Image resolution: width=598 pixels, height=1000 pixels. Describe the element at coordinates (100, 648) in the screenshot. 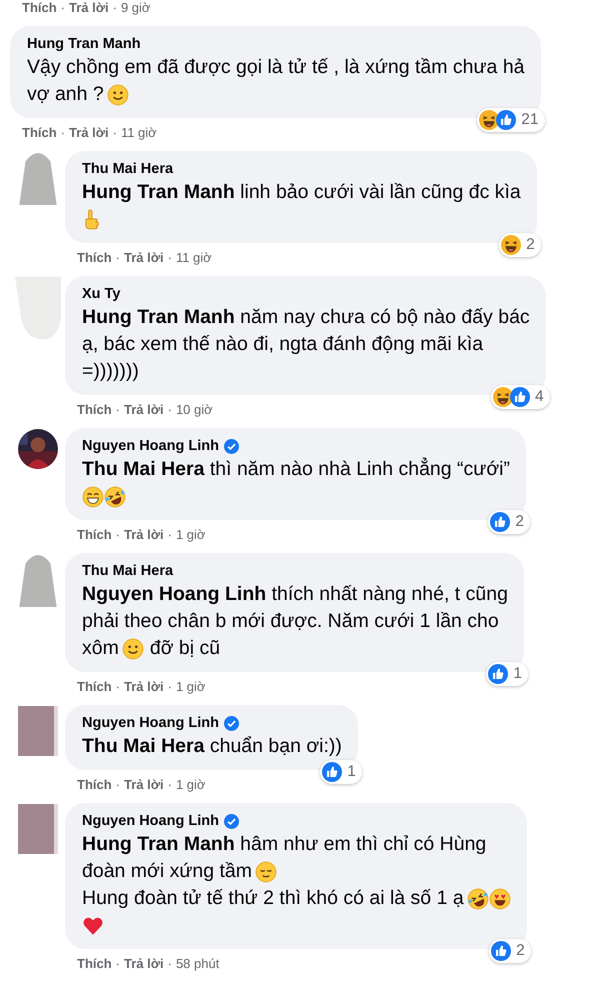

I see `comment-text: xôm` at that location.